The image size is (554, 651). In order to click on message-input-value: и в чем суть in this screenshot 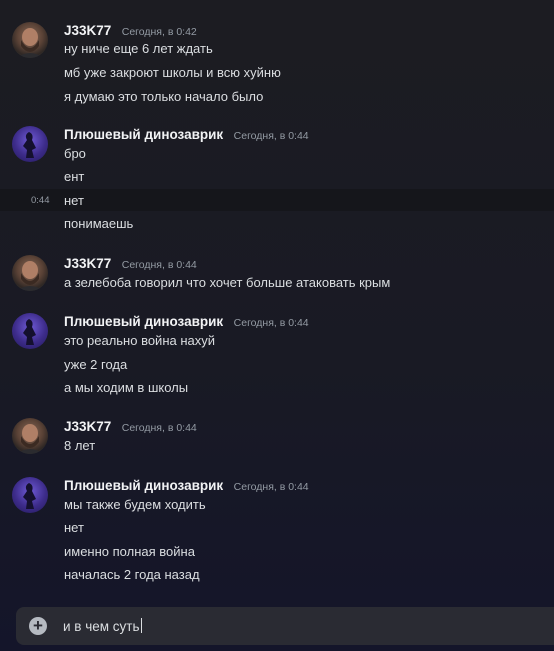, I will do `click(101, 626)`.